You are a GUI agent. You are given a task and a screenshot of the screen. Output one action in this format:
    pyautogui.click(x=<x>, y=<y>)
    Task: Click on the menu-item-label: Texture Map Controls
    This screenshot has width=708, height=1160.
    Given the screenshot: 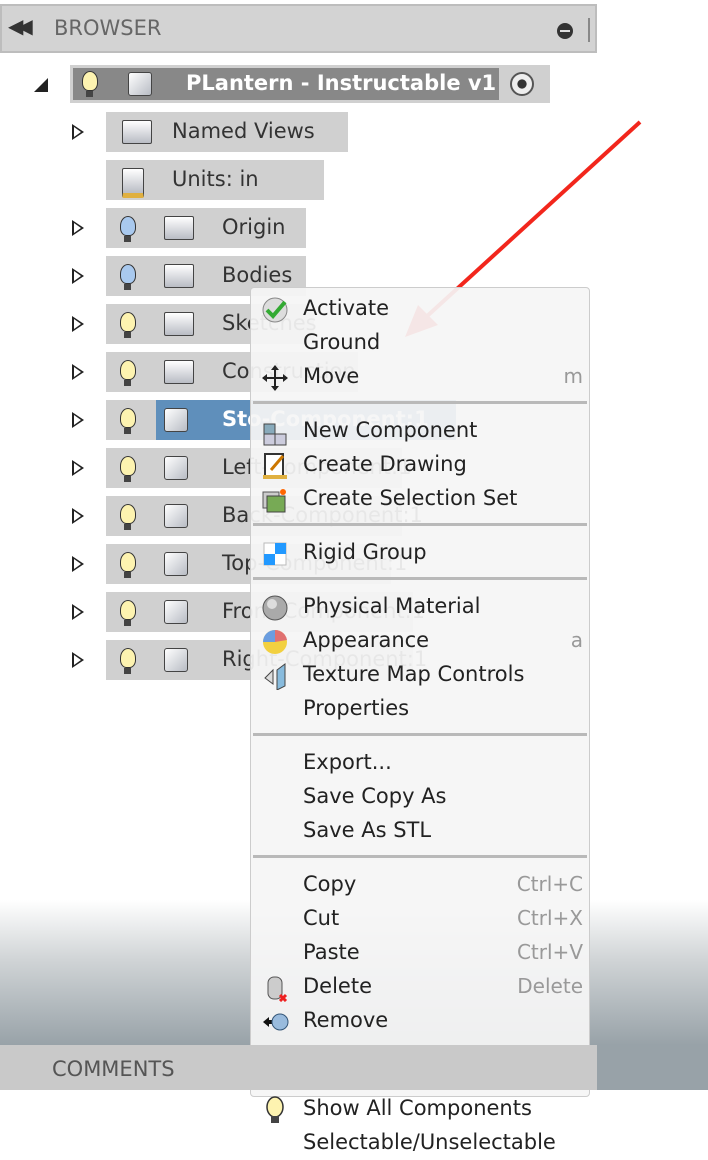 What is the action you would take?
    pyautogui.click(x=414, y=674)
    